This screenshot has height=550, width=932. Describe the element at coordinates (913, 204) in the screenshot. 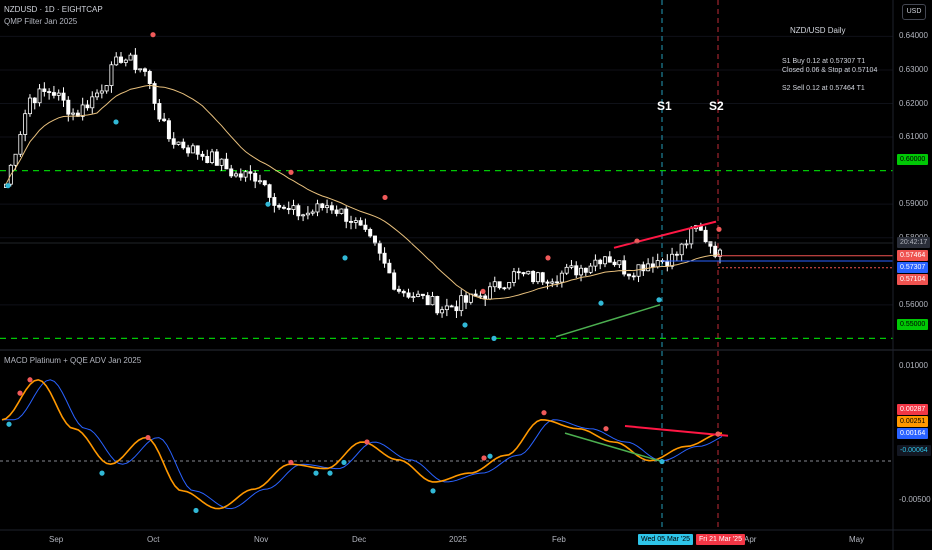

I see `price-tick-label: 0.59000` at that location.